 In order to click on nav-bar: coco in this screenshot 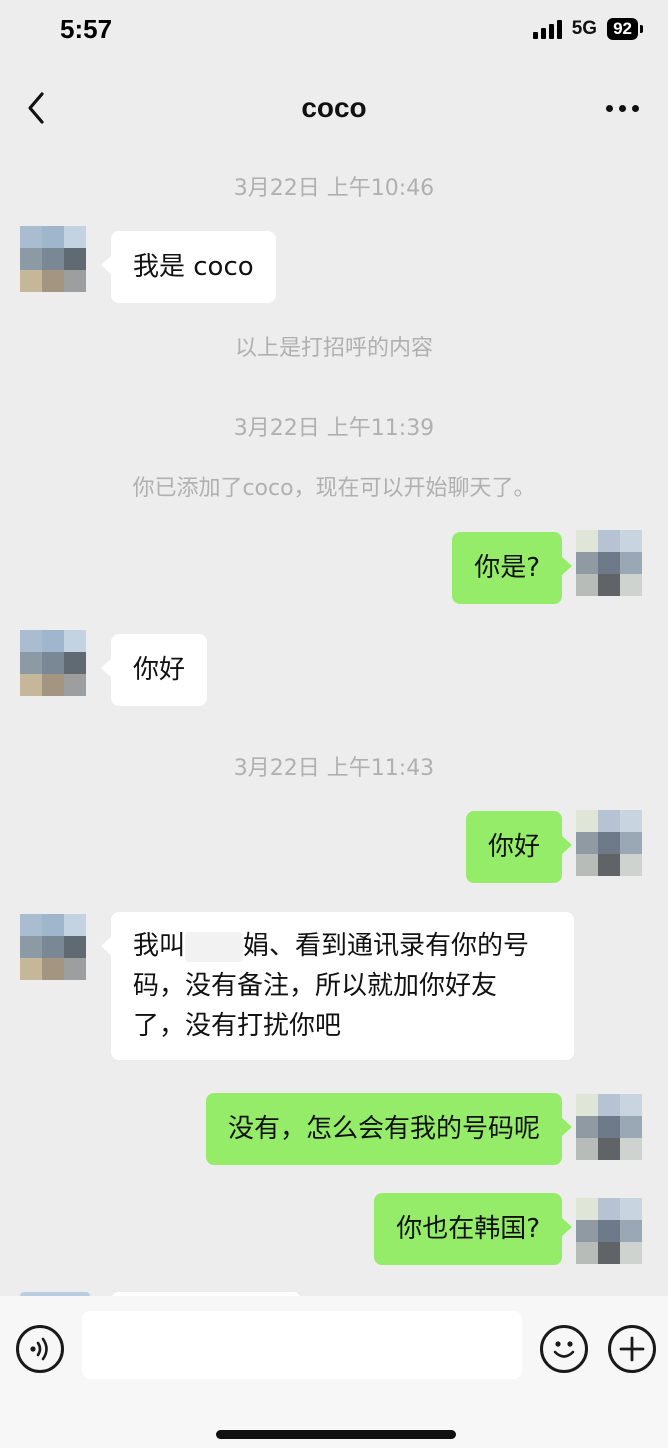, I will do `click(334, 109)`.